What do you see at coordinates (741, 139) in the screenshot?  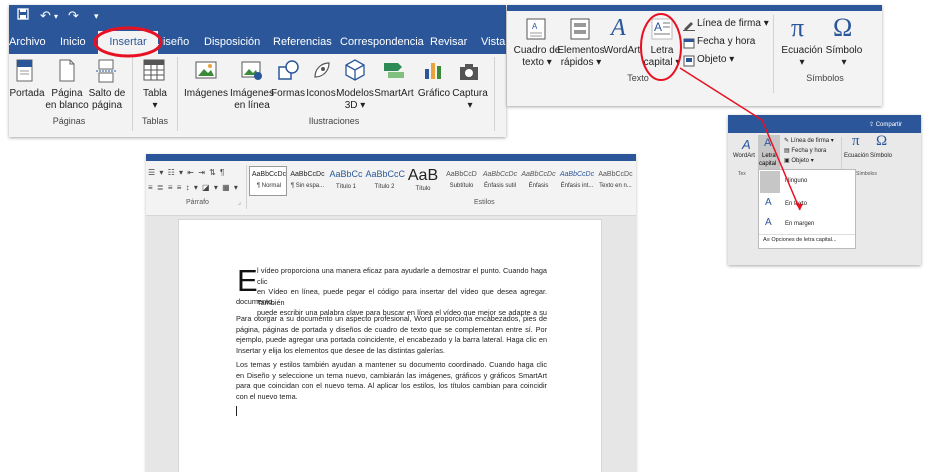 I see `annotation-arrow` at bounding box center [741, 139].